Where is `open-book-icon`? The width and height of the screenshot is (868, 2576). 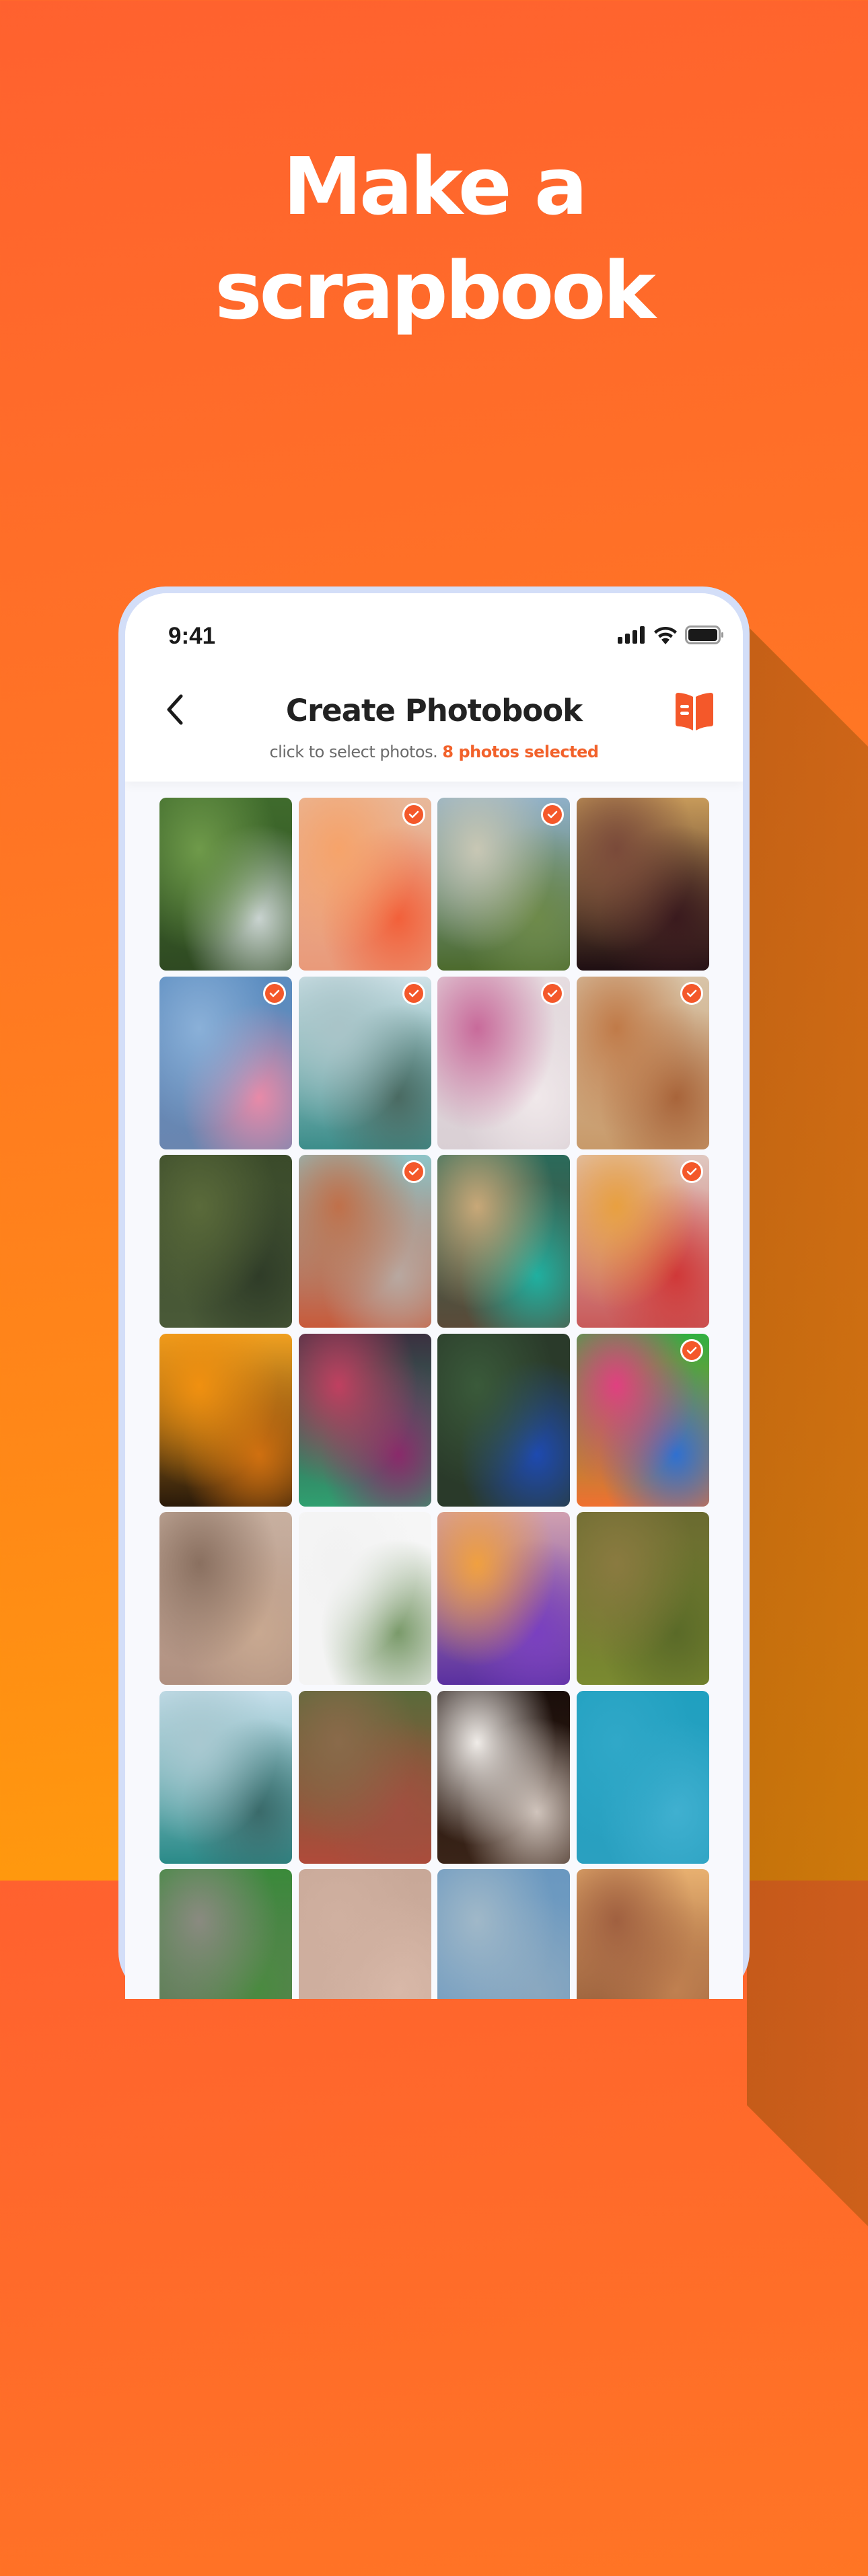
open-book-icon is located at coordinates (695, 711).